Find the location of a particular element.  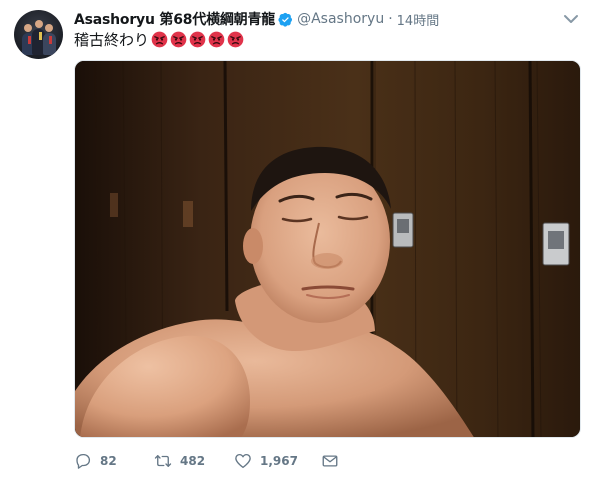

like-count: 1,967 is located at coordinates (279, 461).